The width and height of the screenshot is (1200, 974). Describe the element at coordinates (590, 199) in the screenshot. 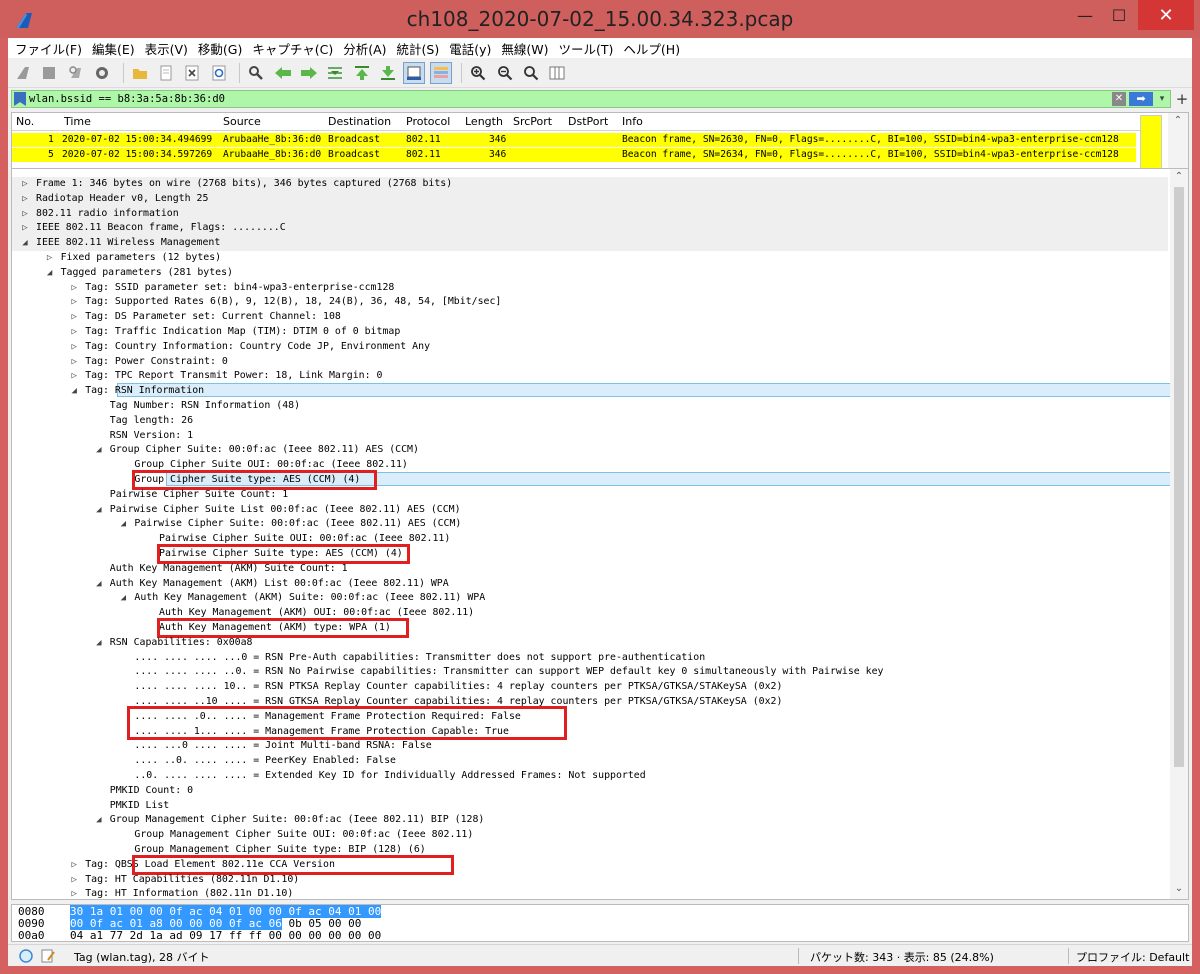

I see `detail-tree-row: ▷ Radiotap Header v0, Length 25` at that location.